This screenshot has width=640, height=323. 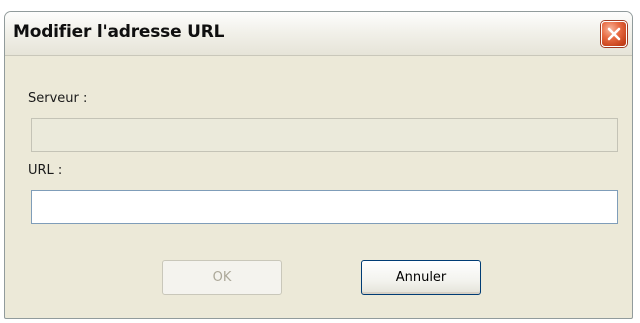 What do you see at coordinates (222, 277) in the screenshot?
I see `ok-button: OK` at bounding box center [222, 277].